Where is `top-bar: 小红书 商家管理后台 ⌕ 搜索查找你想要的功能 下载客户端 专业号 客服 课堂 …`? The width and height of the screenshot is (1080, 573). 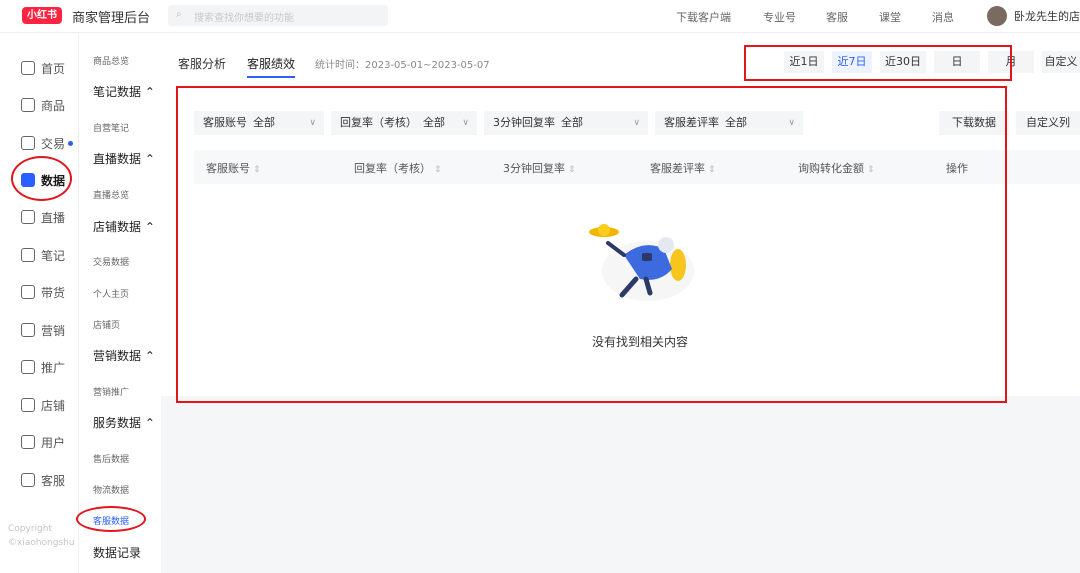 top-bar: 小红书 商家管理后台 ⌕ 搜索查找你想要的功能 下载客户端 专业号 客服 课堂 … is located at coordinates (540, 16).